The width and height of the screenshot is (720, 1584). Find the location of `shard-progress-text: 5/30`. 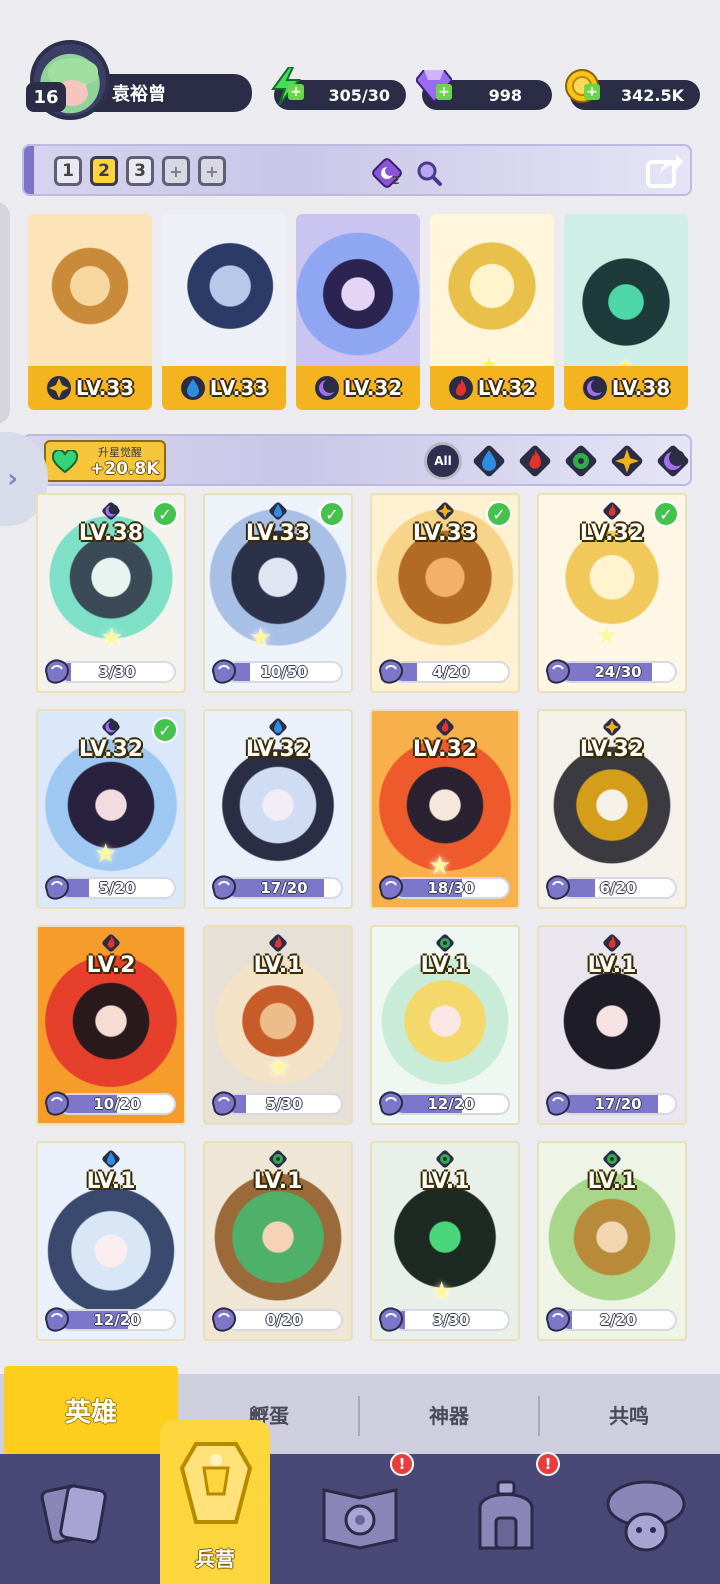

shard-progress-text: 5/30 is located at coordinates (284, 1104).